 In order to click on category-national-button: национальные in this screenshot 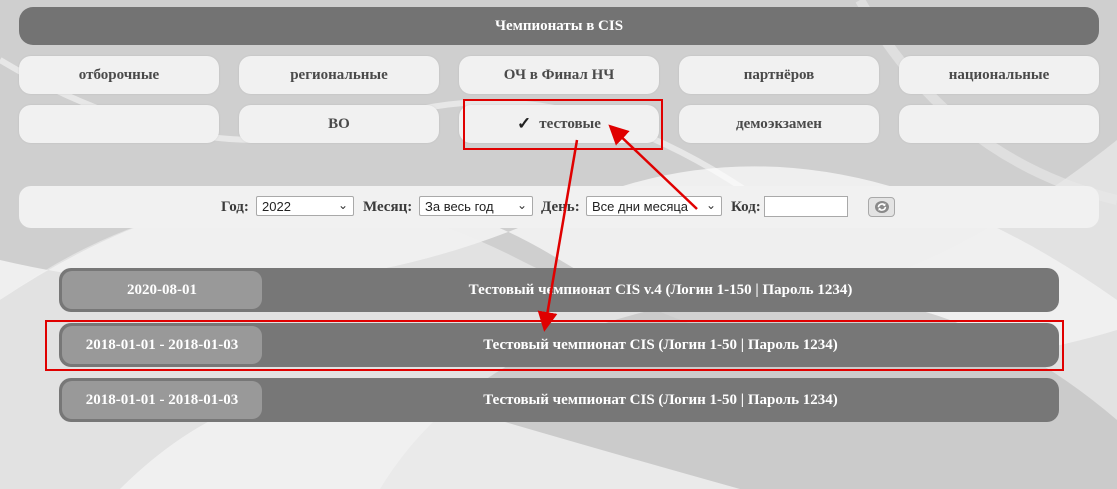, I will do `click(999, 75)`.